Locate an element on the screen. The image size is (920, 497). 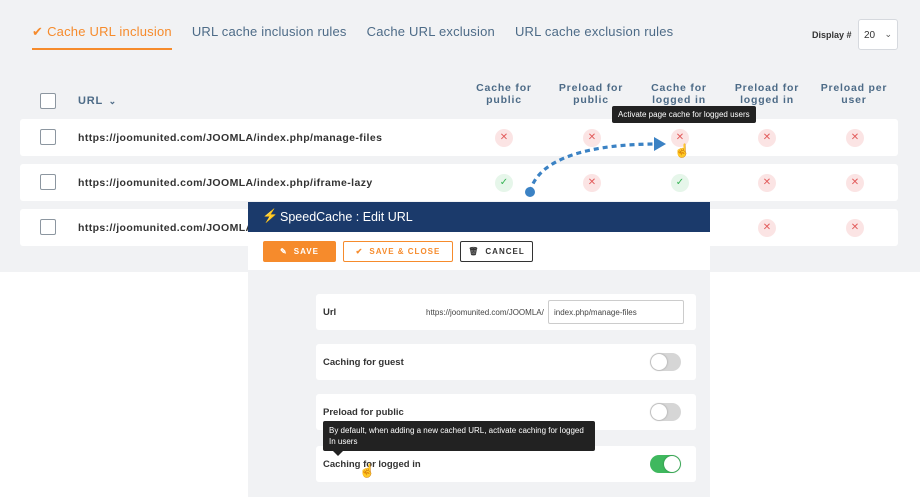
column-header-preload-per-user: Preload per user is located at coordinates (854, 94).